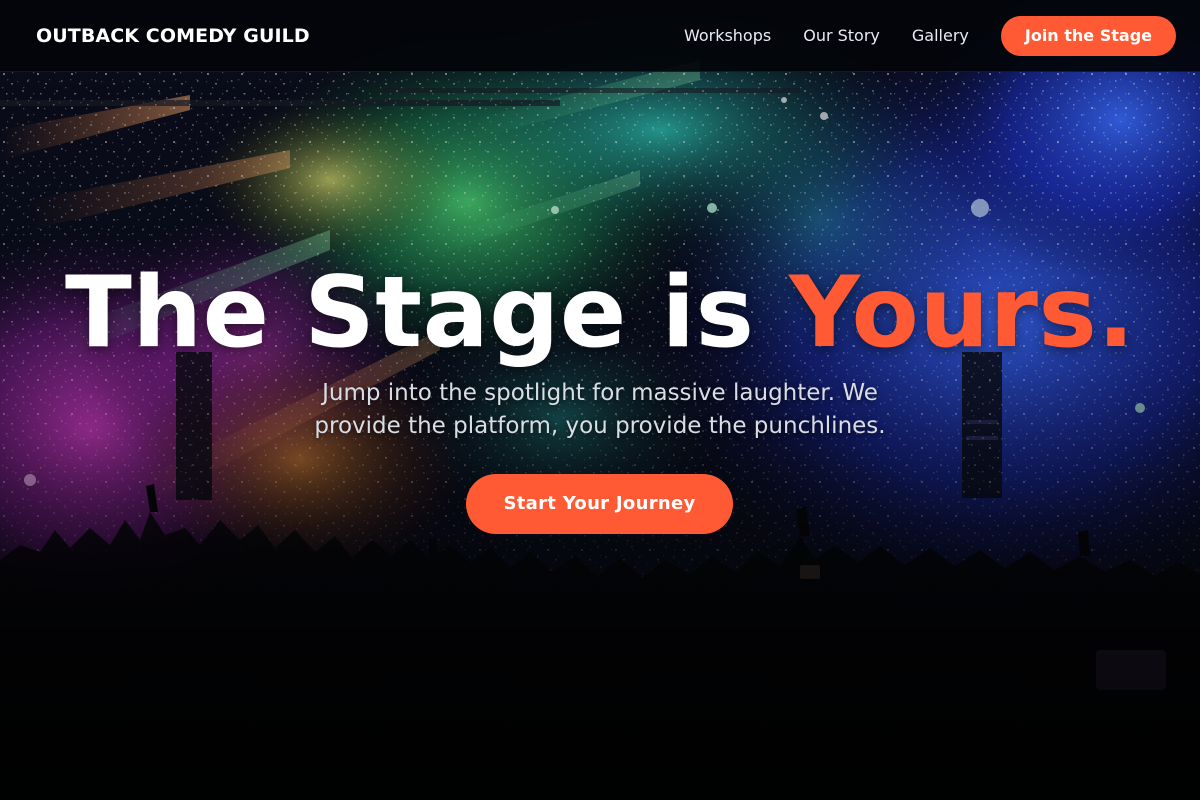  What do you see at coordinates (427, 313) in the screenshot?
I see `hero-title-main: The Stage is` at bounding box center [427, 313].